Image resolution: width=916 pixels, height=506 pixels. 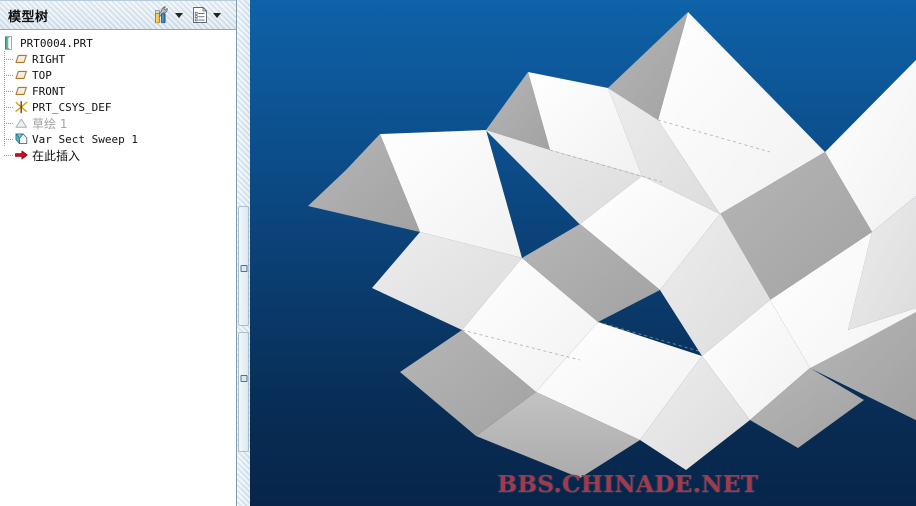 What do you see at coordinates (119, 155) in the screenshot?
I see `tree-item-insert-here: 在此插入` at bounding box center [119, 155].